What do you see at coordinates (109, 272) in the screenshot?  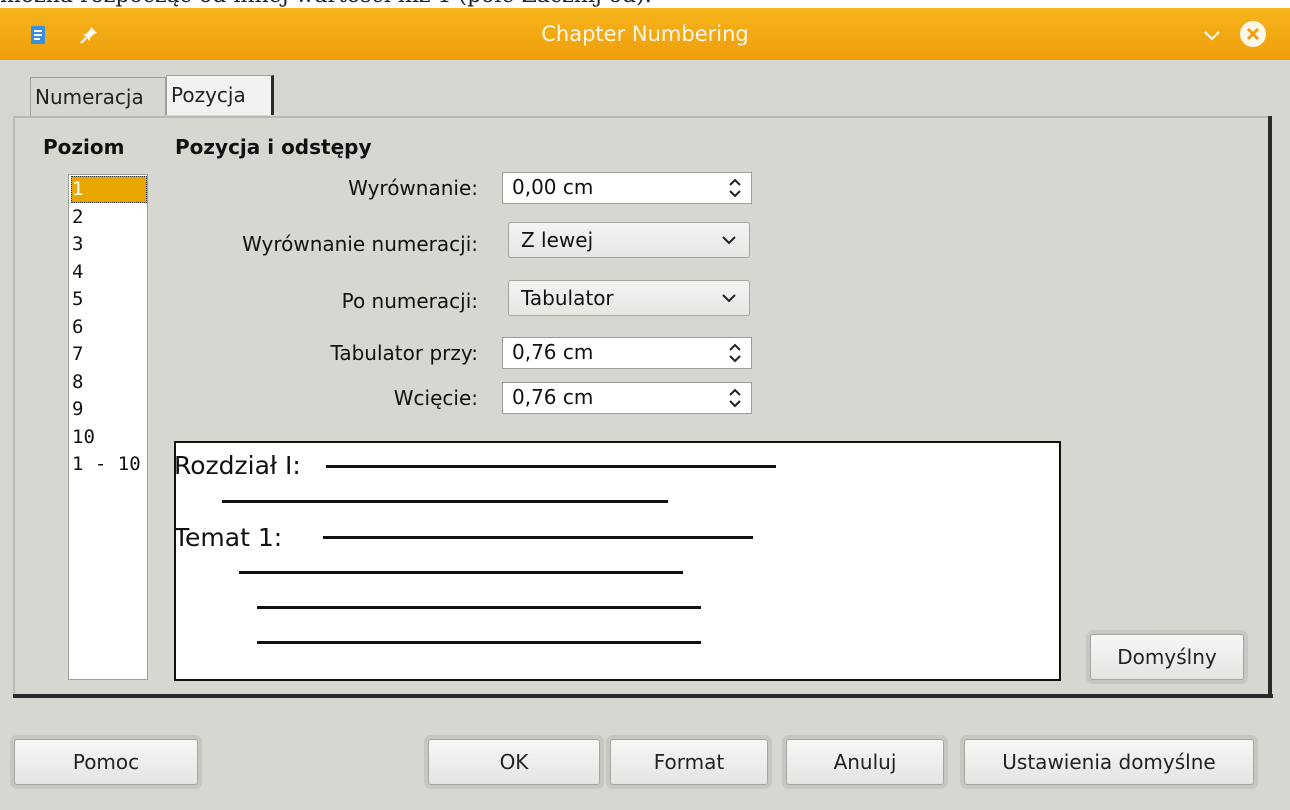 I see `level-item: 4` at bounding box center [109, 272].